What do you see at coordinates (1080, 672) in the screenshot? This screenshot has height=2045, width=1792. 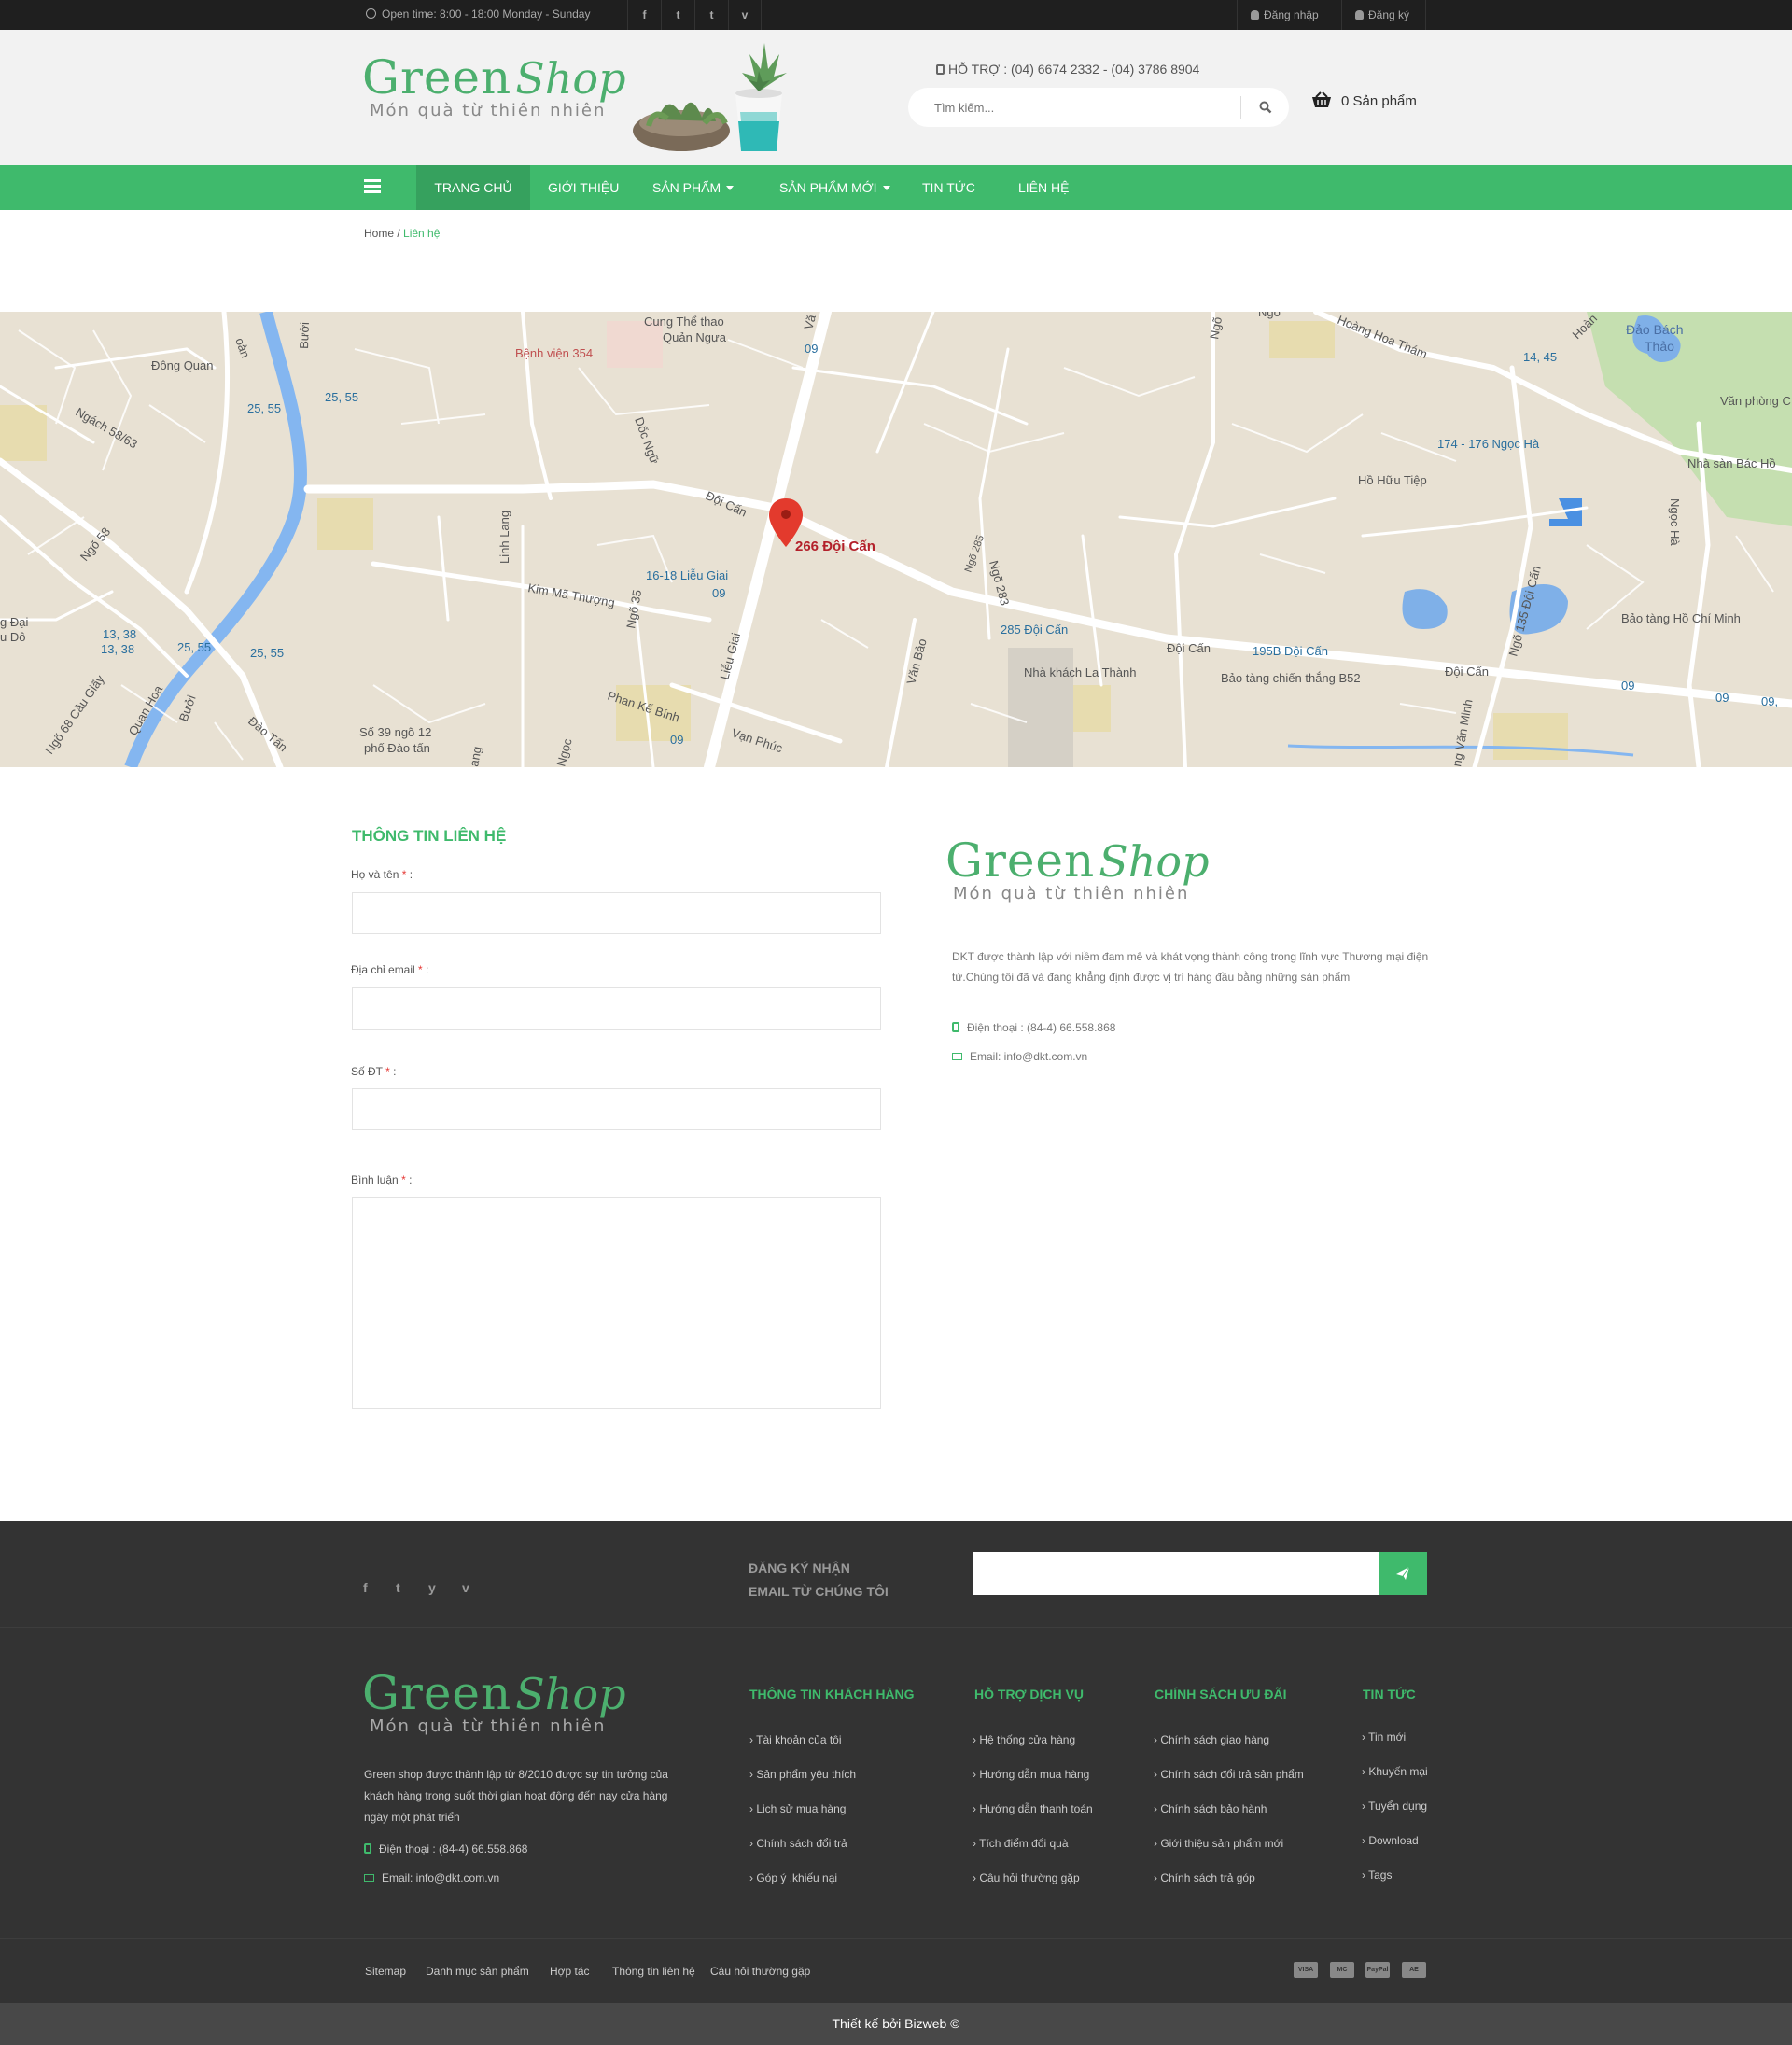 I see `map-label: Nhà khách La Thành` at bounding box center [1080, 672].